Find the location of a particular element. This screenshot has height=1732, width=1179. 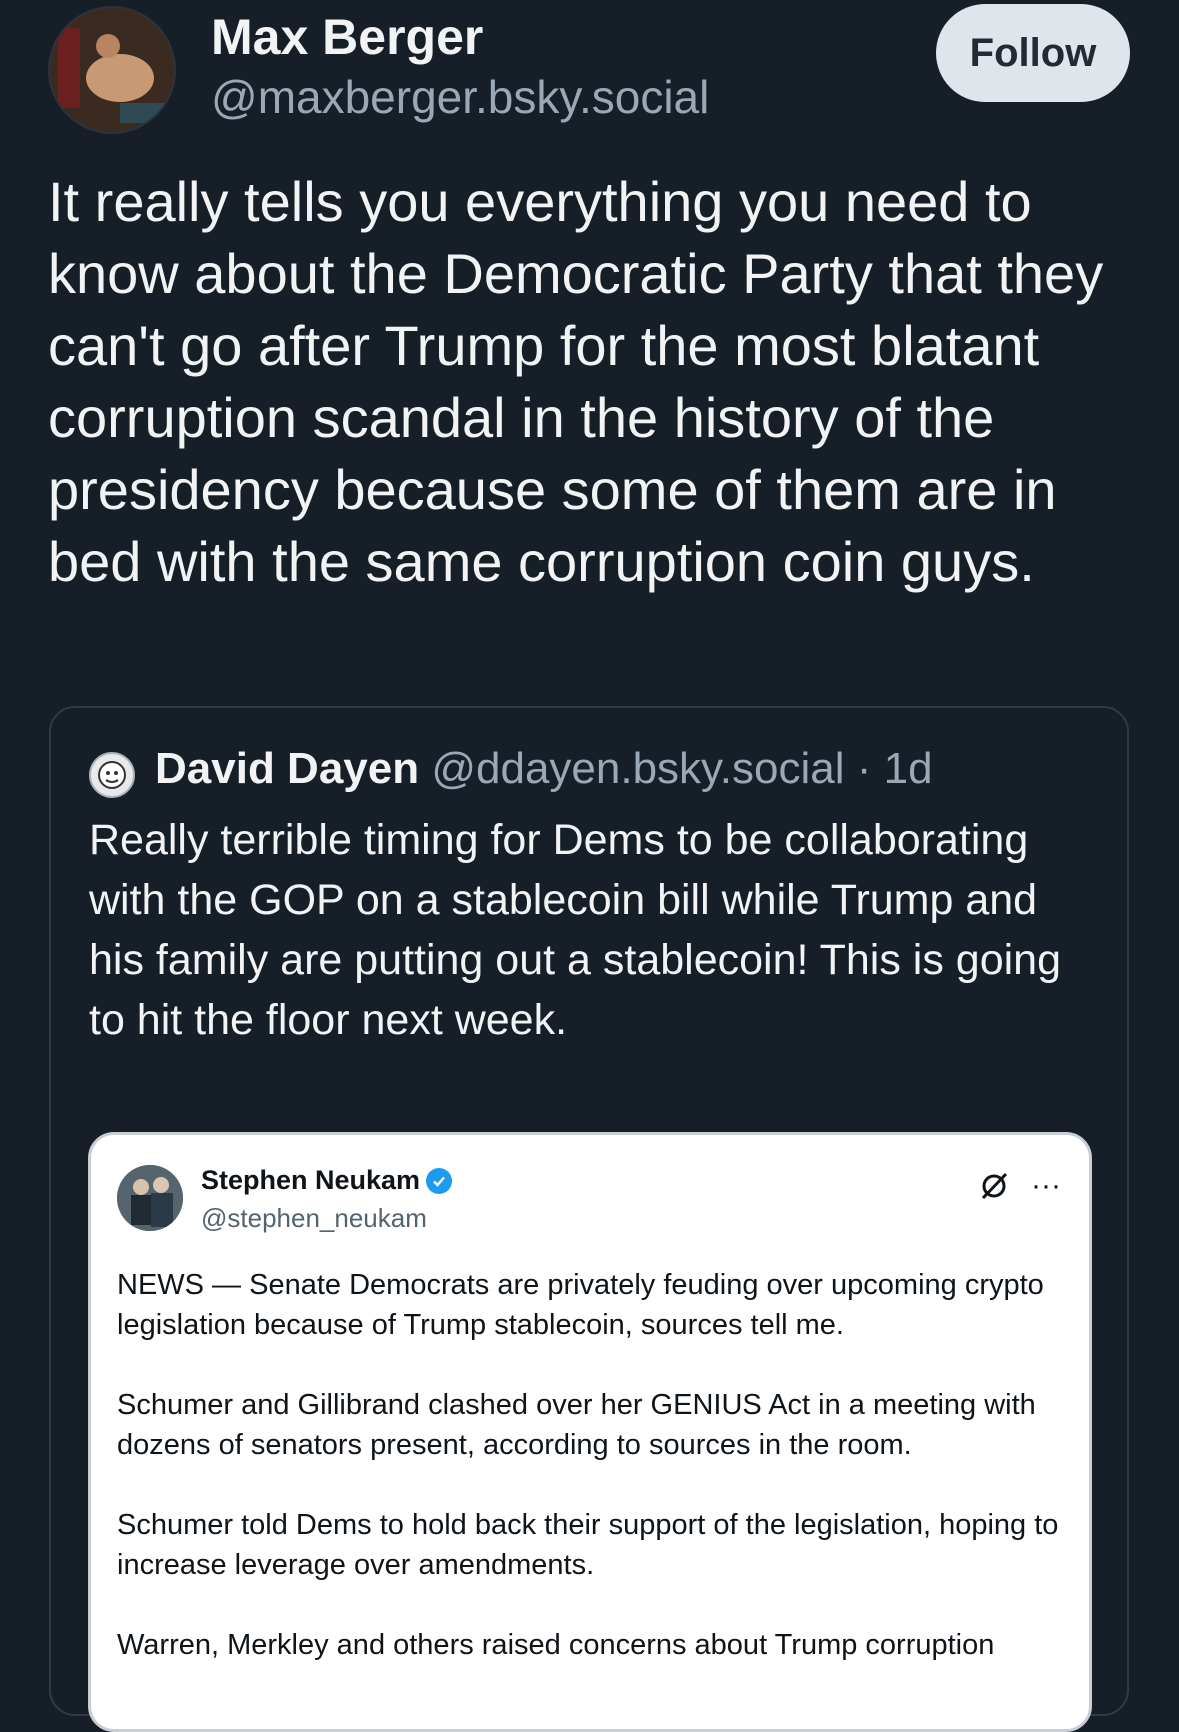

verified-badge-icon is located at coordinates (439, 1180).